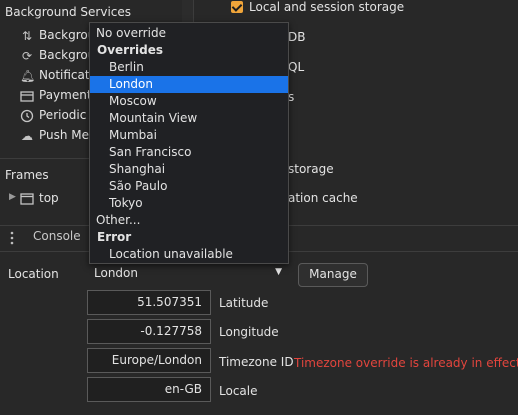 The image size is (518, 415). I want to click on option-label: Shanghai, so click(137, 169).